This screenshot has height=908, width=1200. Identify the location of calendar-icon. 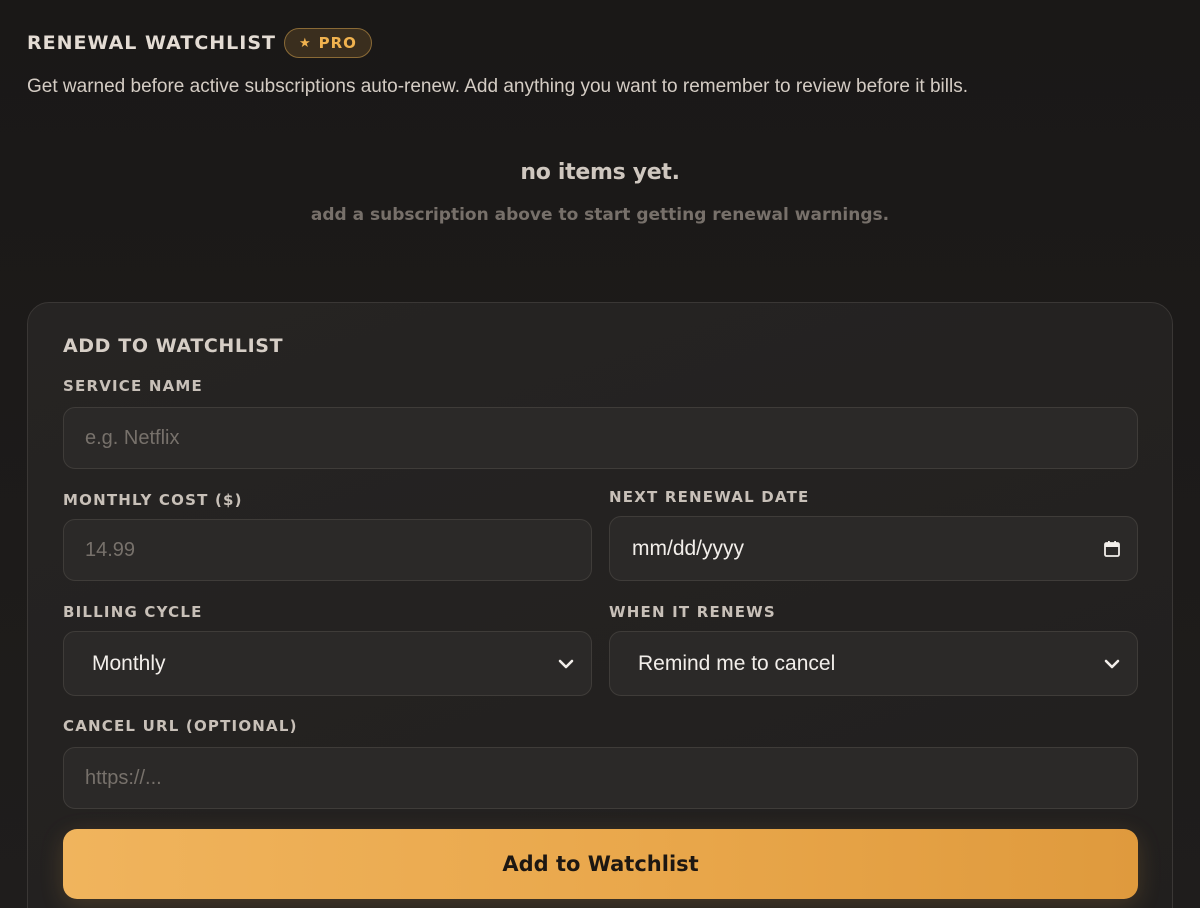
(1112, 549).